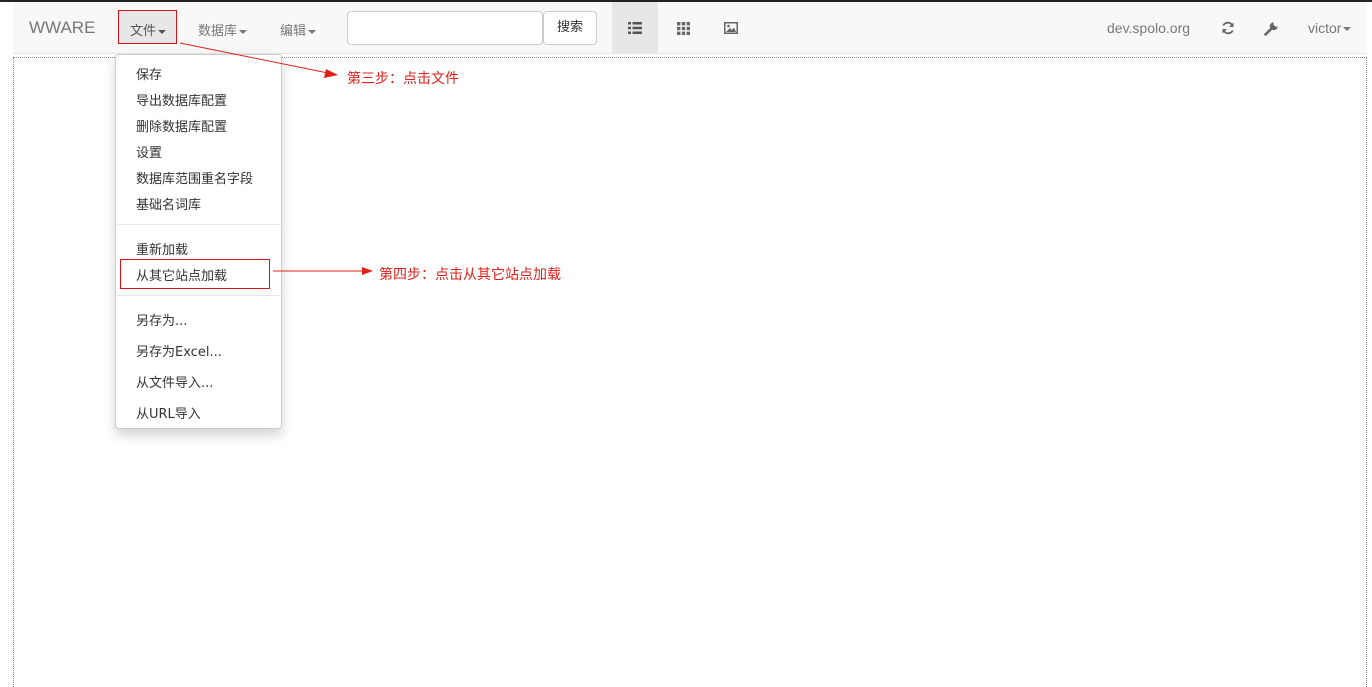 Image resolution: width=1372 pixels, height=687 pixels. What do you see at coordinates (331, 73) in the screenshot?
I see `step3-arrowhead` at bounding box center [331, 73].